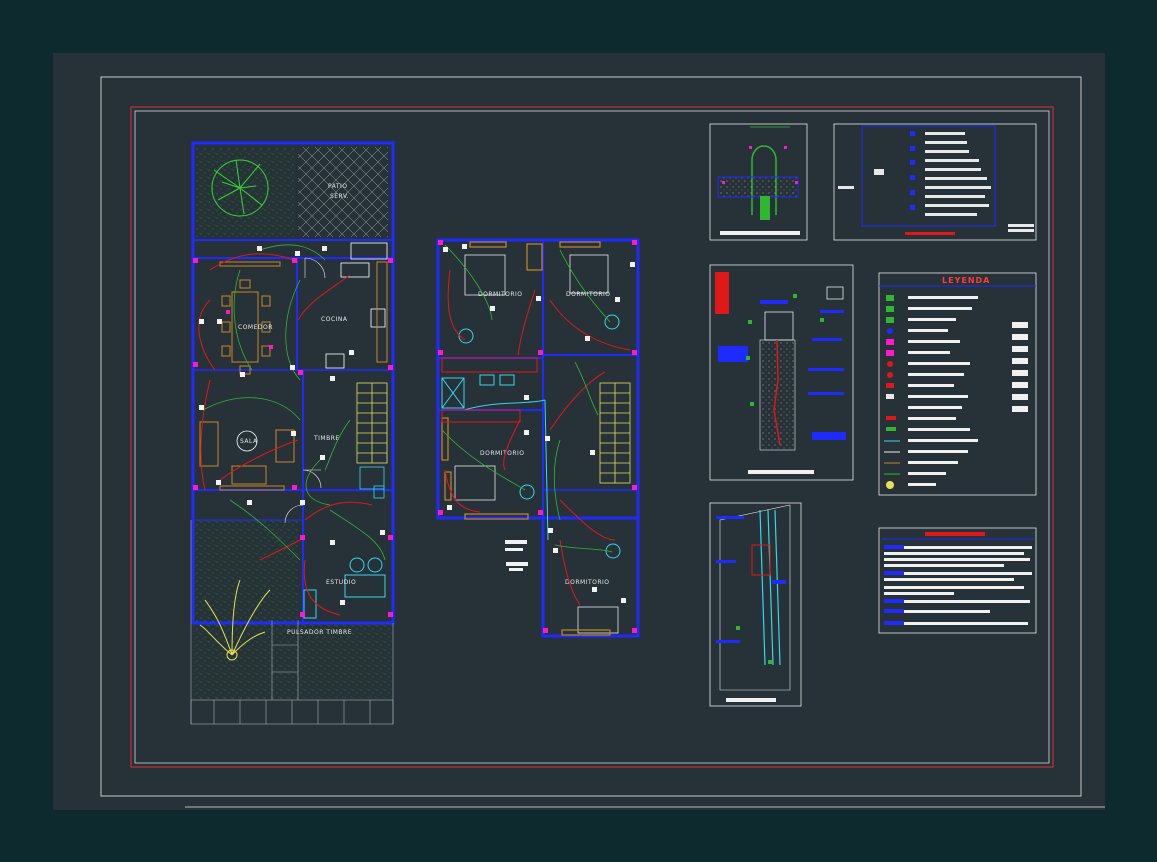 This screenshot has width=1157, height=862. Describe the element at coordinates (338, 186) in the screenshot. I see `room-label-patio: PATIO` at that location.